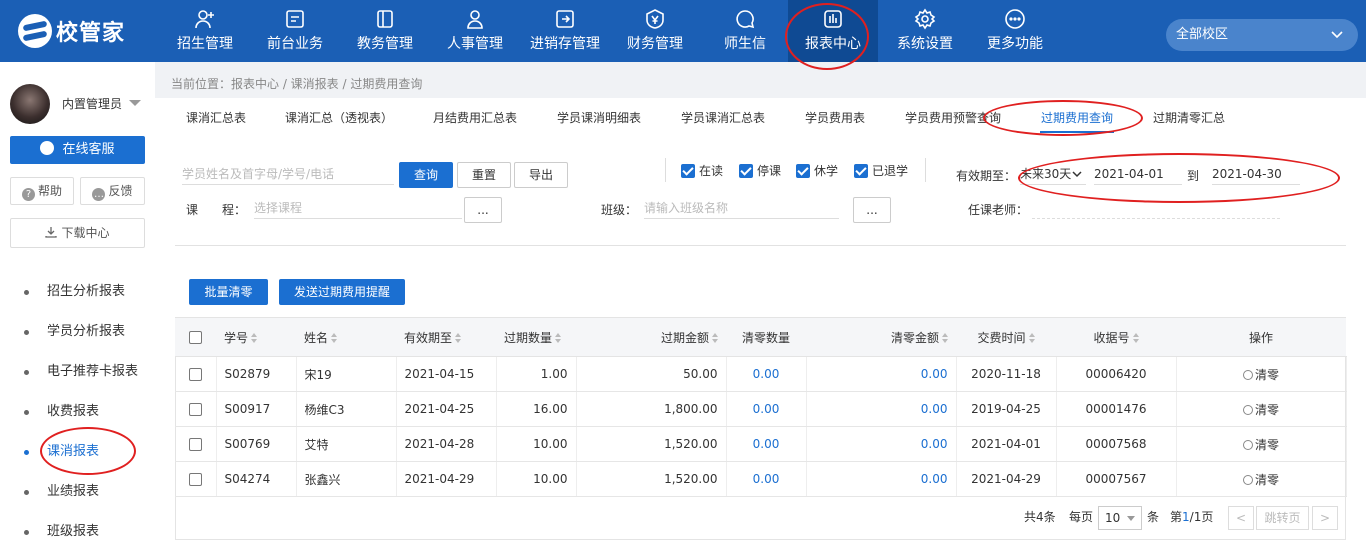 This screenshot has height=559, width=1366. I want to click on menu-item: 收费报表, so click(77, 412).